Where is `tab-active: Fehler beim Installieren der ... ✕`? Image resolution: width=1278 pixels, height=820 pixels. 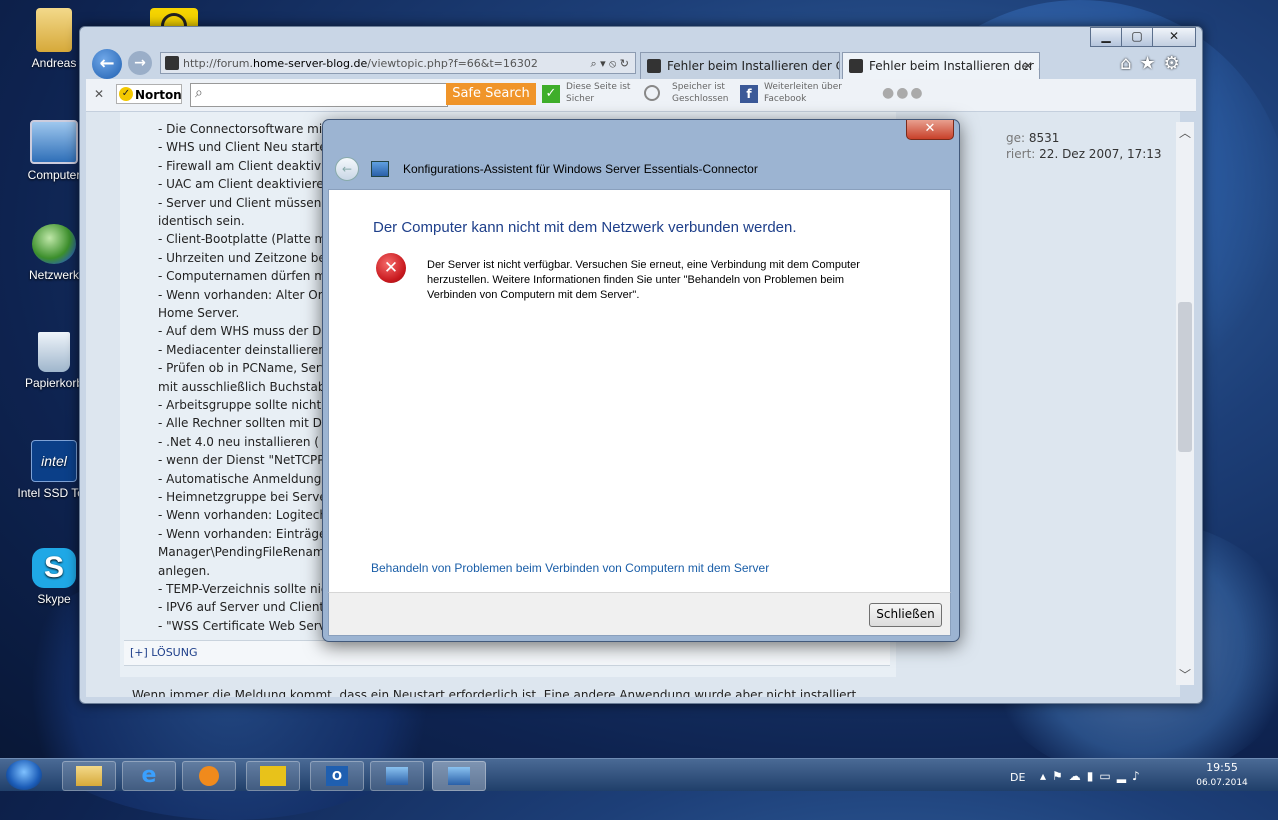 tab-active: Fehler beim Installieren der ... ✕ is located at coordinates (941, 65).